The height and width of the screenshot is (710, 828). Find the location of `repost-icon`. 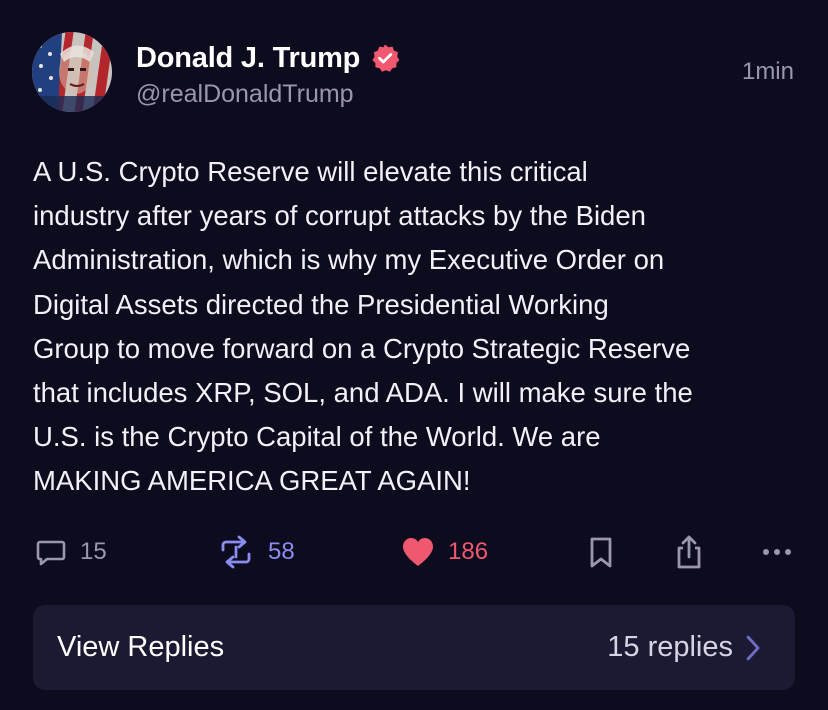

repost-icon is located at coordinates (236, 552).